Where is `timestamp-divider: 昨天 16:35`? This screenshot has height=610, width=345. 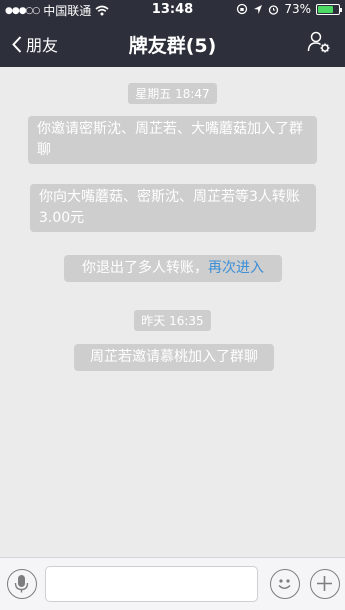 timestamp-divider: 昨天 16:35 is located at coordinates (172, 320).